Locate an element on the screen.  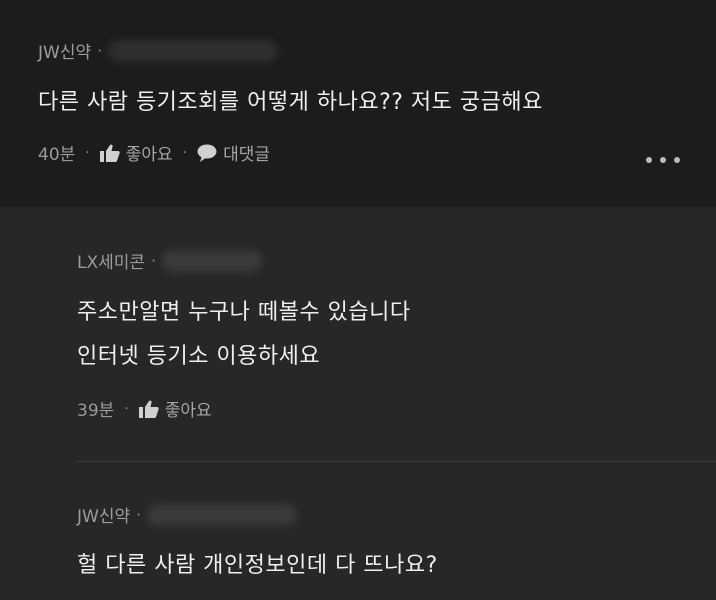
comment-time: 40분 is located at coordinates (57, 155).